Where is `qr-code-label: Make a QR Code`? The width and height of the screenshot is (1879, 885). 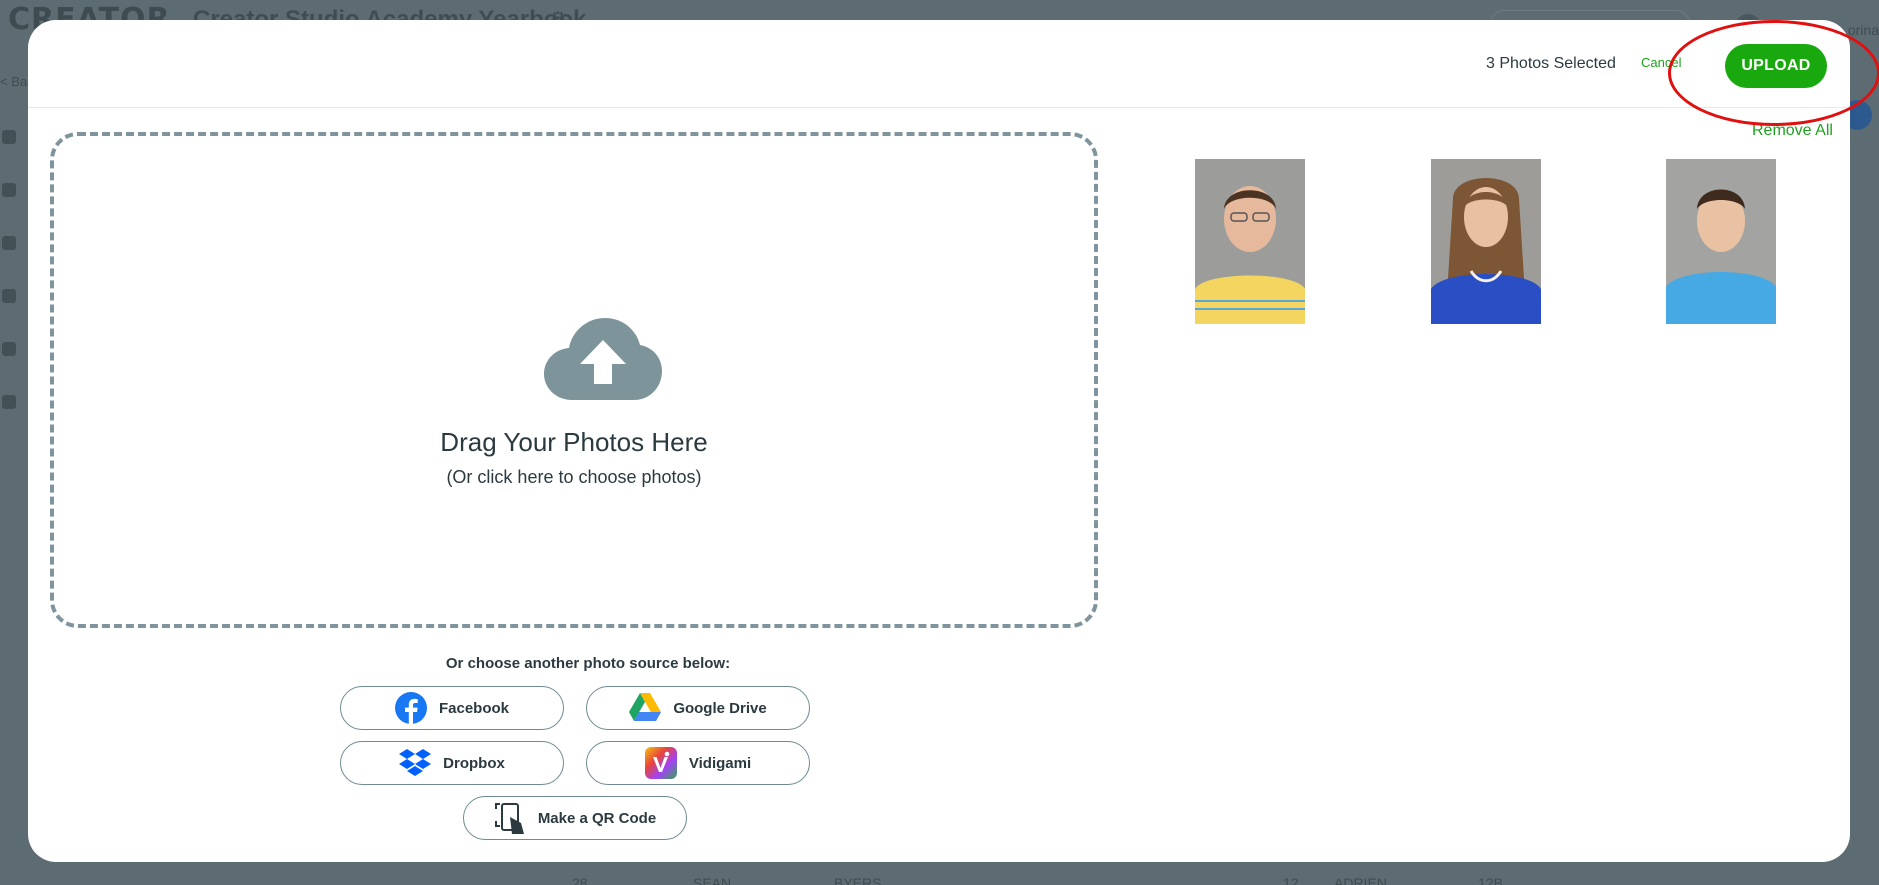
qr-code-label: Make a QR Code is located at coordinates (597, 818).